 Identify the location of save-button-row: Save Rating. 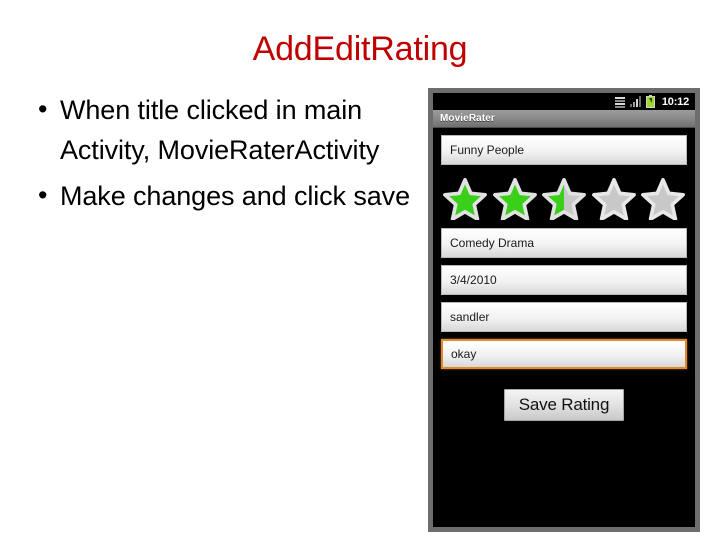
(564, 405).